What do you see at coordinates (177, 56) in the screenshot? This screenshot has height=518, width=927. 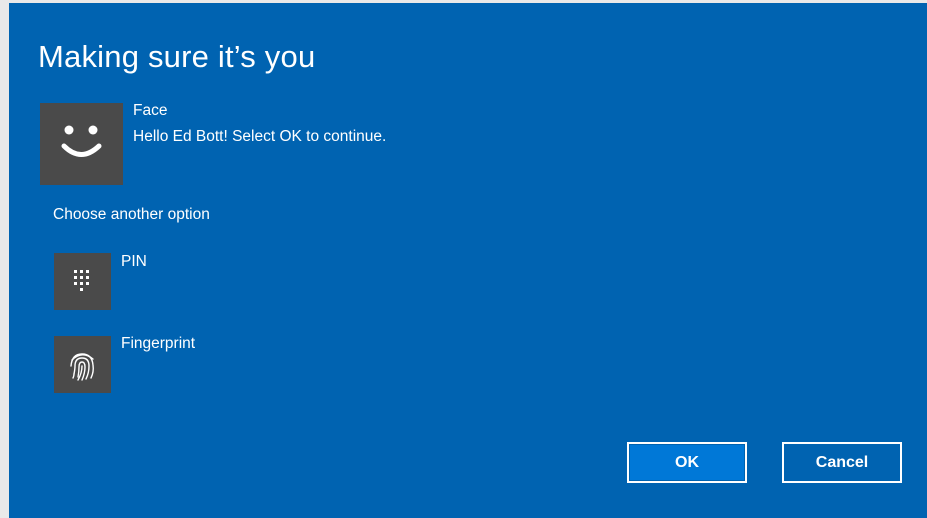 I see `dialog-title: Making sure it’s you` at bounding box center [177, 56].